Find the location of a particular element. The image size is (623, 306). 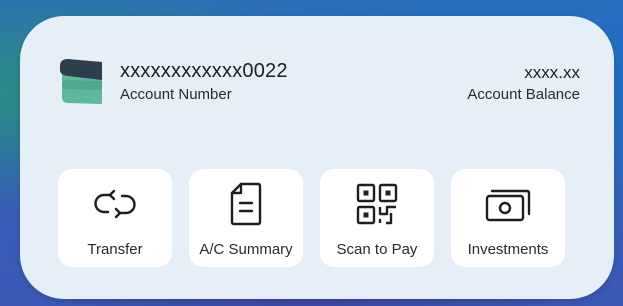

ac-summary-label: A/C Summary is located at coordinates (246, 249).